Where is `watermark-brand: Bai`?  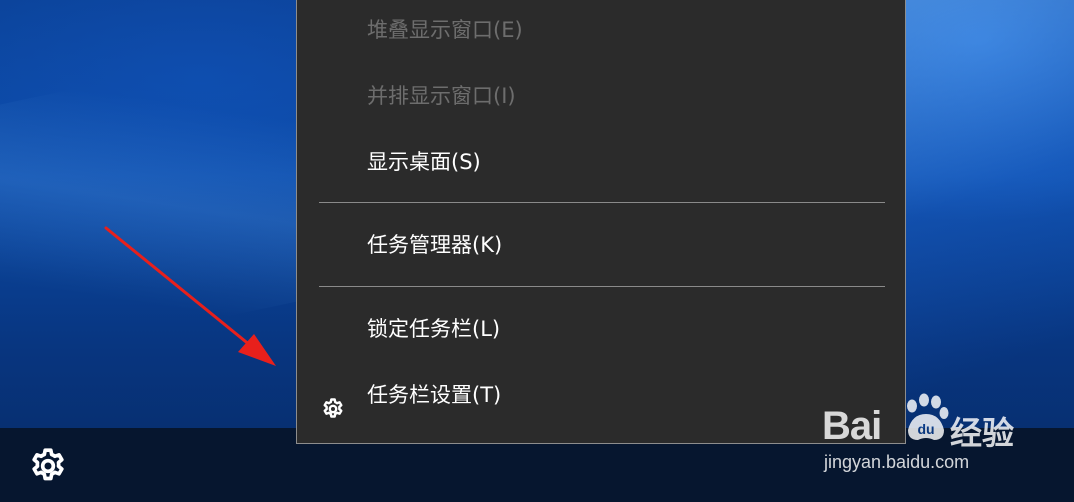
watermark-brand: Bai is located at coordinates (852, 426).